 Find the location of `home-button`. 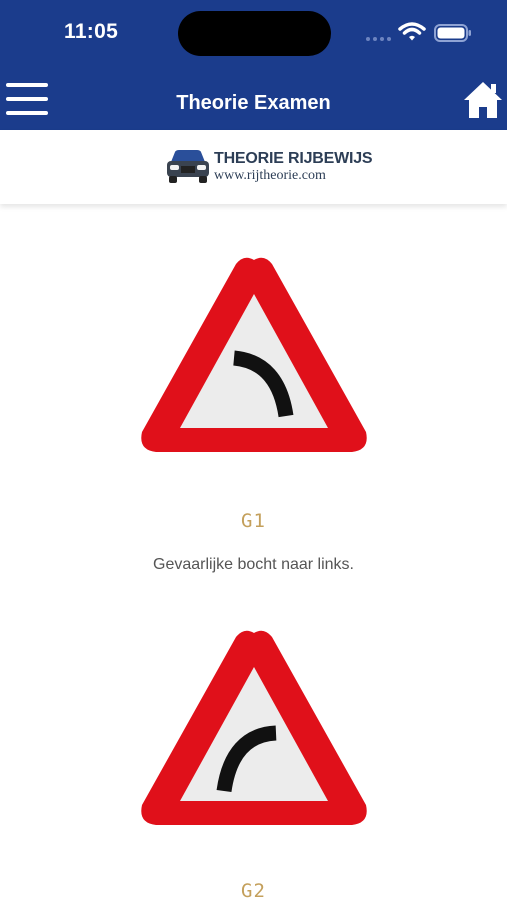

home-button is located at coordinates (483, 100).